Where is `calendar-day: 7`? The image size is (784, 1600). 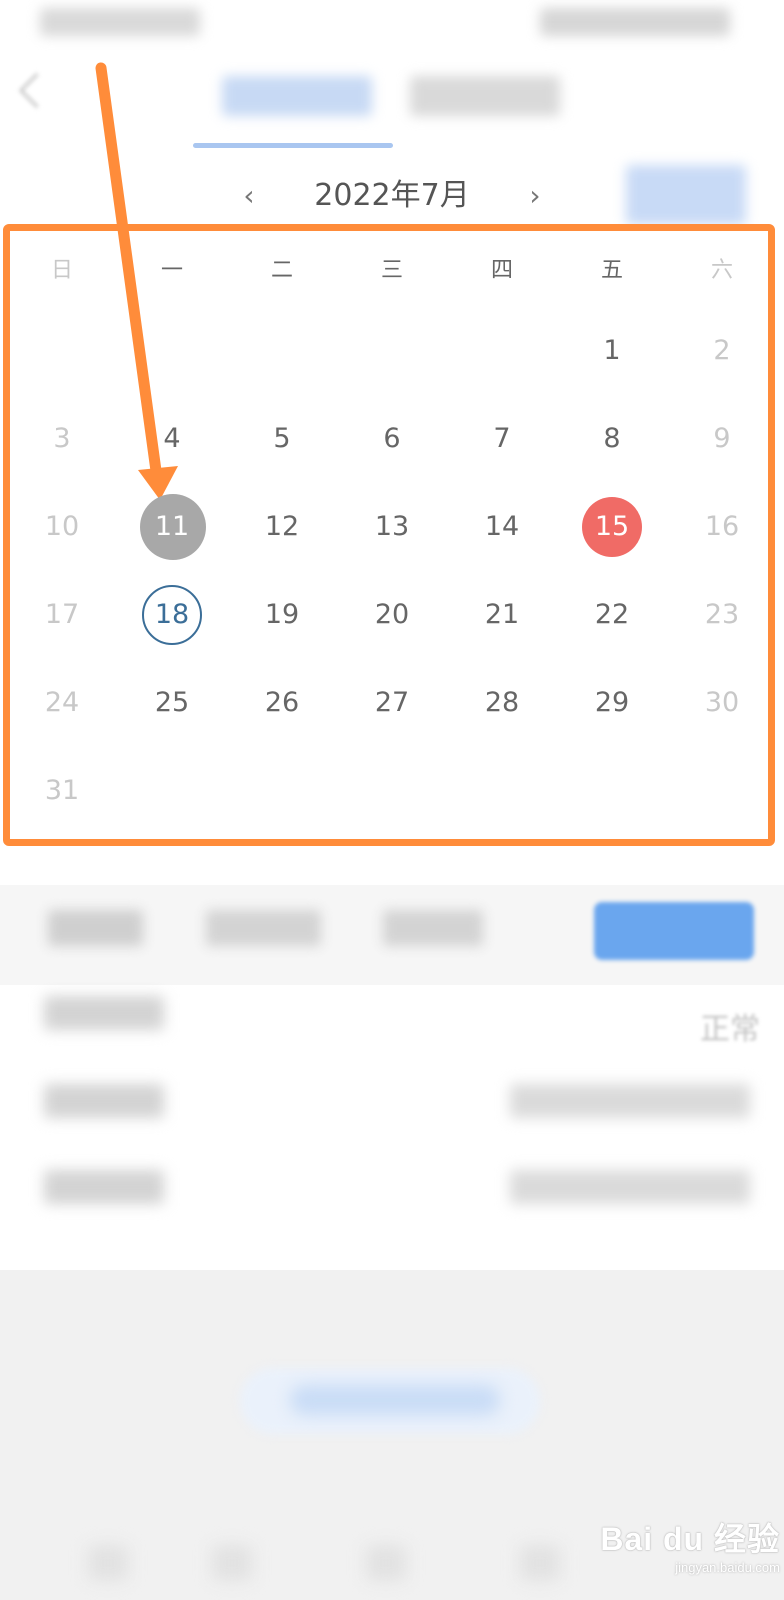 calendar-day: 7 is located at coordinates (502, 439).